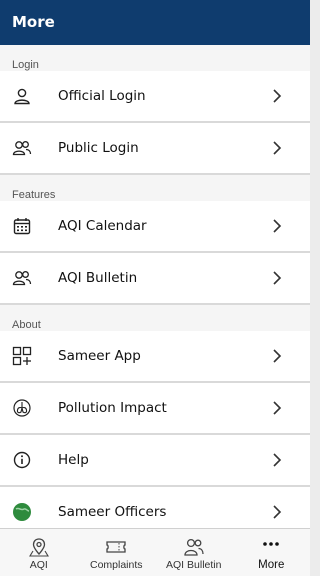  I want to click on user-icon, so click(22, 96).